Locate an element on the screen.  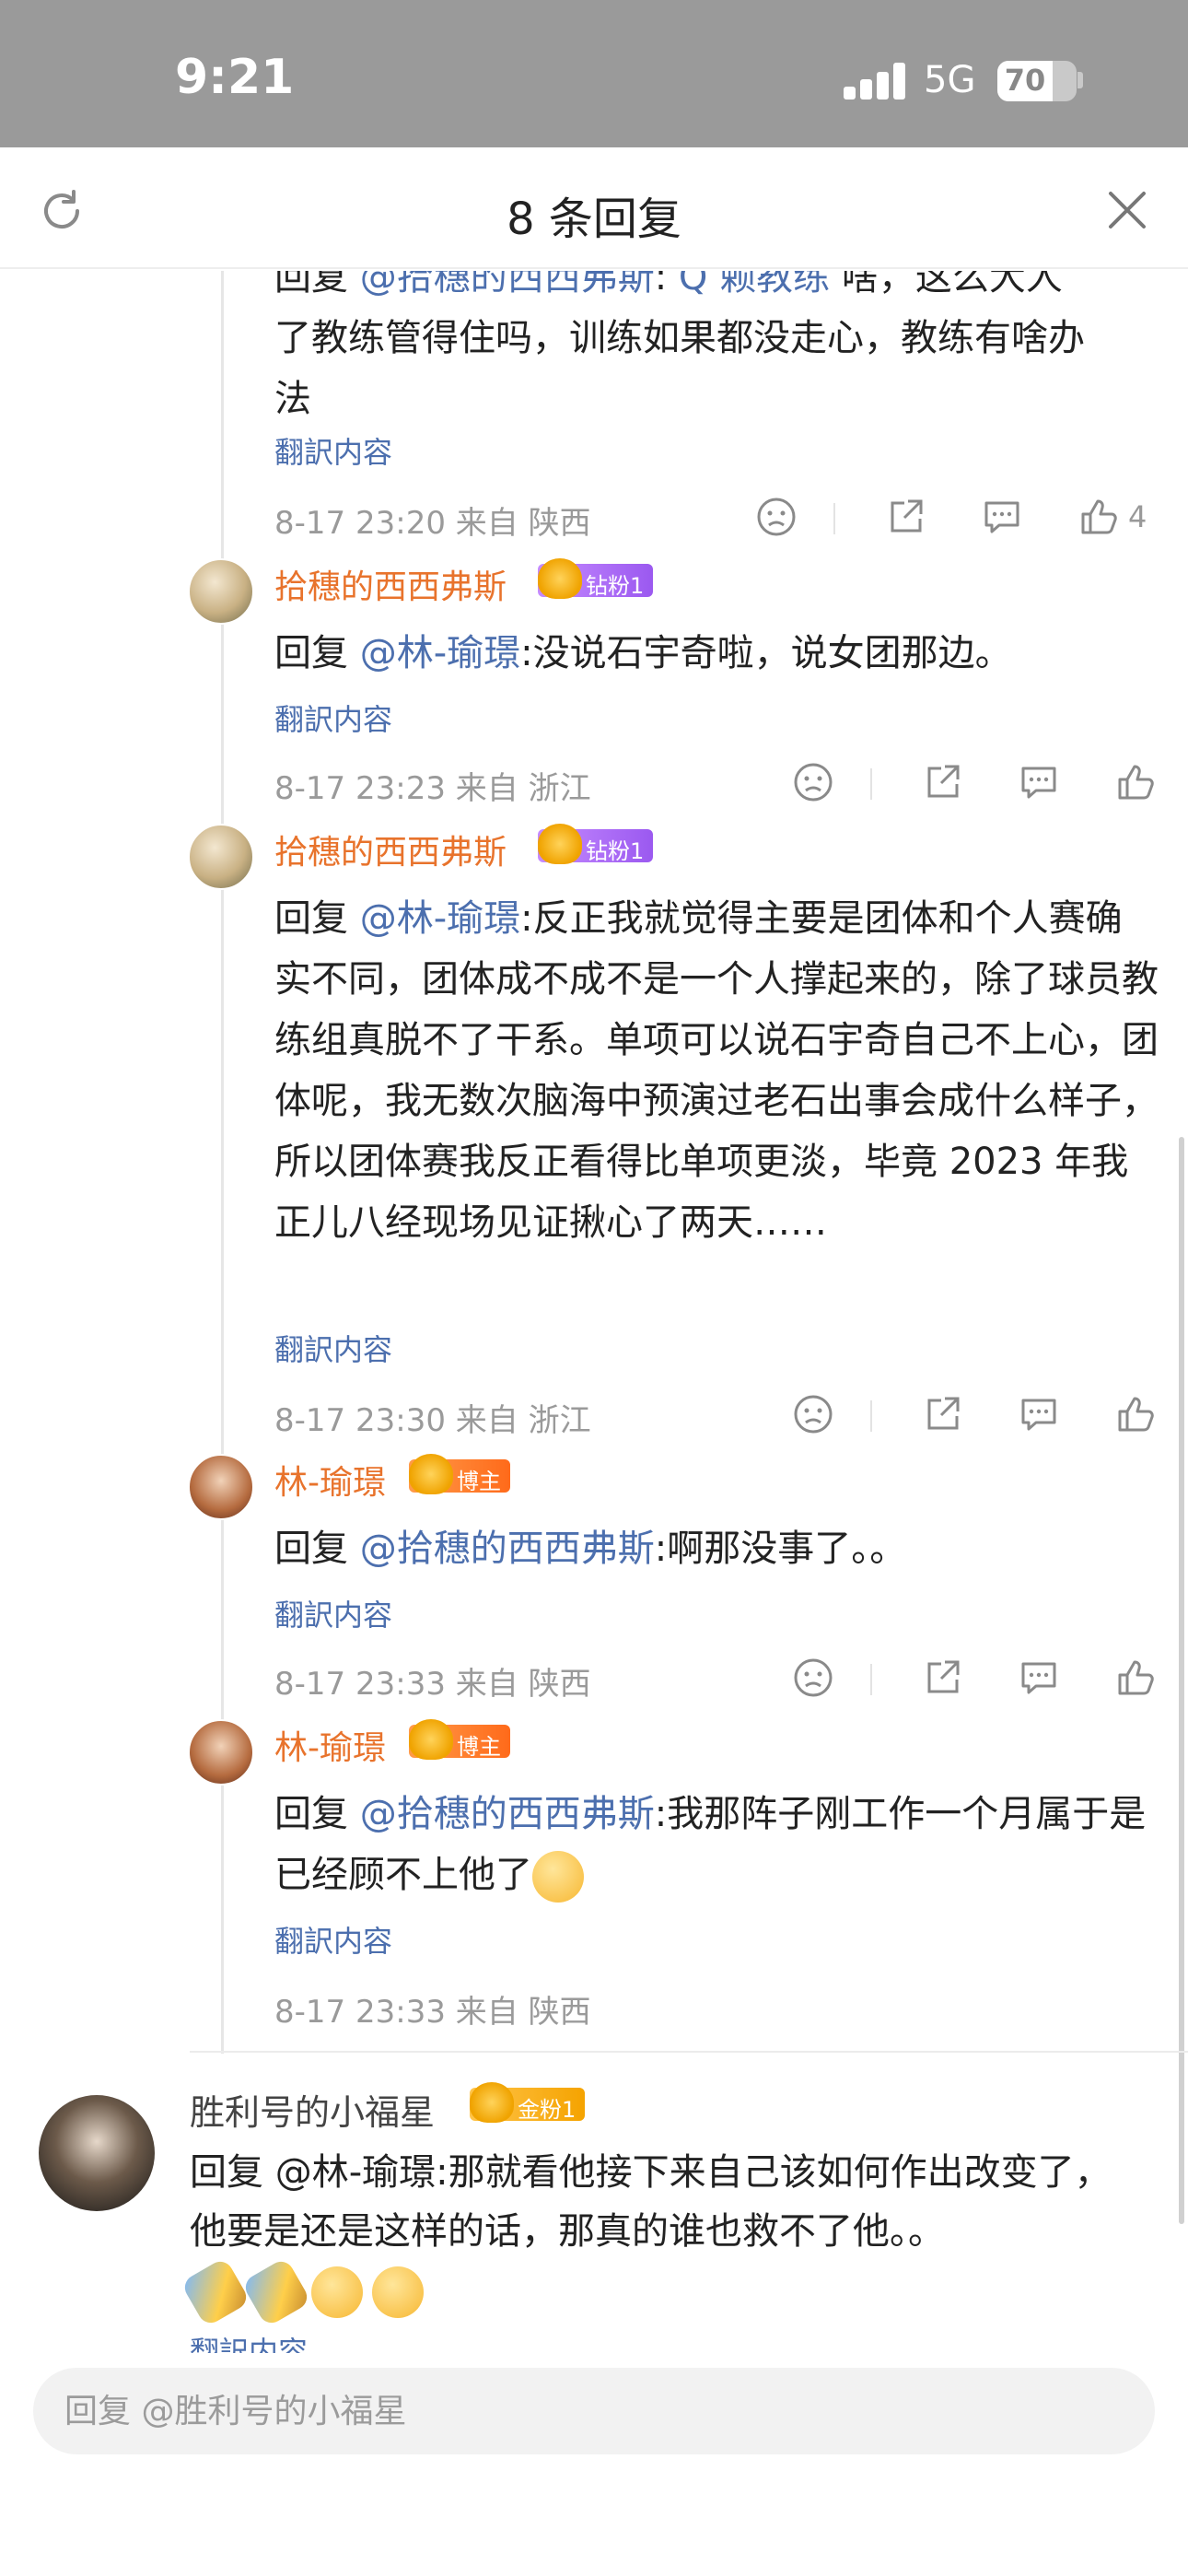
battery-level: 70 is located at coordinates (1025, 80).